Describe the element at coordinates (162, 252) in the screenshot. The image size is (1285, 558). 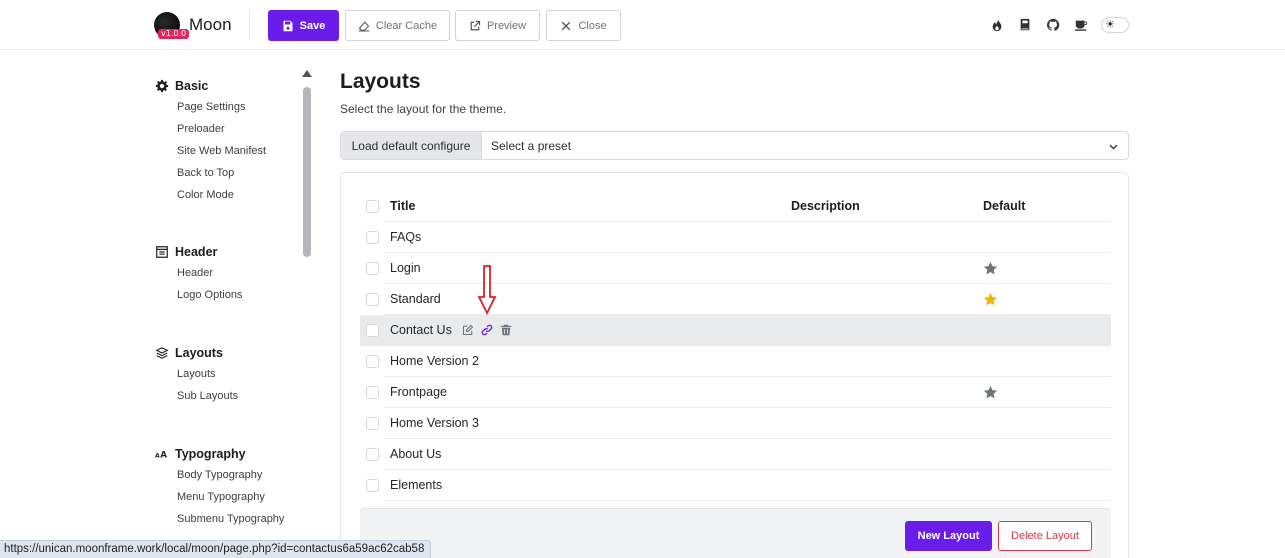
I see `header-icon` at that location.